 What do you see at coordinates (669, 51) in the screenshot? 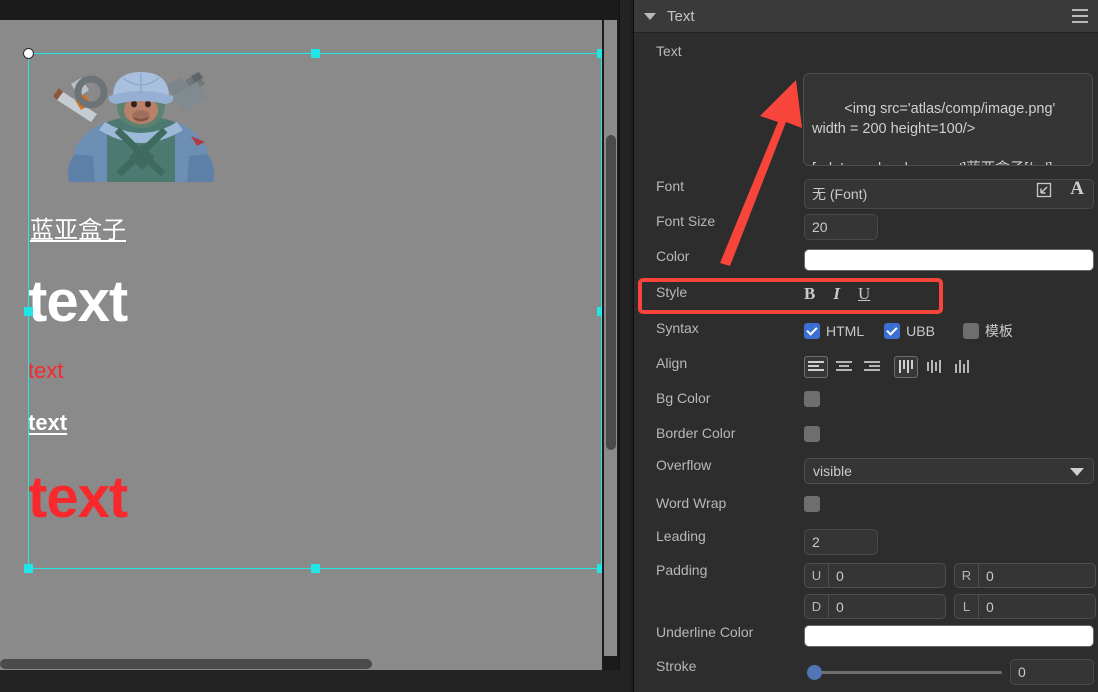
I see `label-text: Text` at bounding box center [669, 51].